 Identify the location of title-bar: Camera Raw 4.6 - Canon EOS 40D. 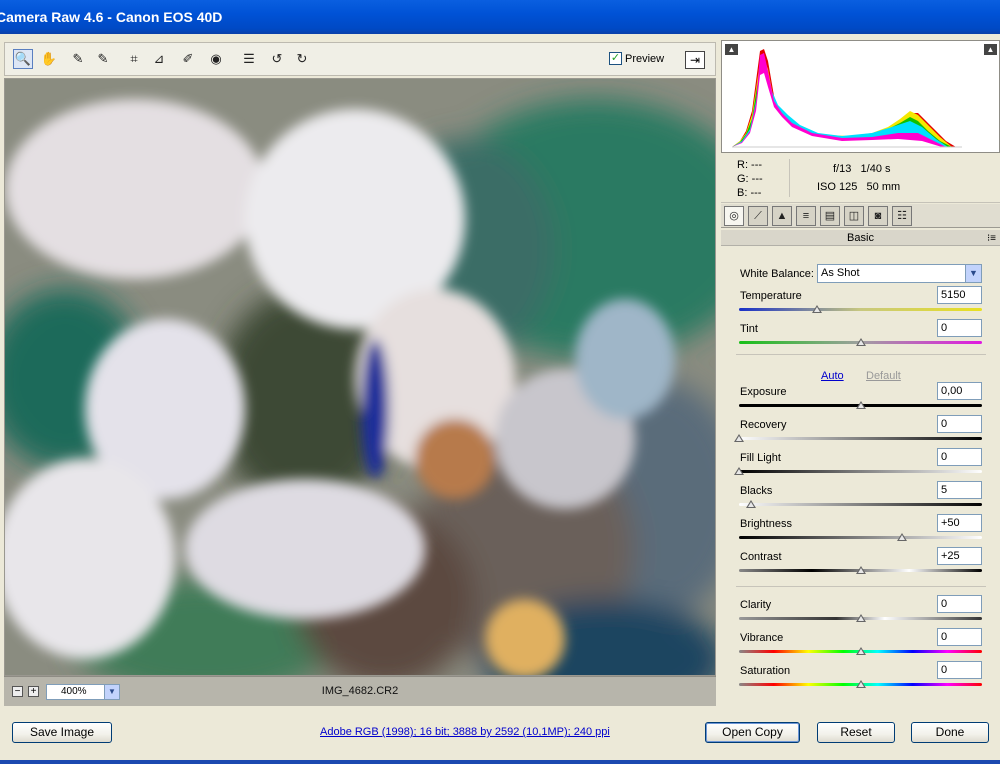
(500, 17).